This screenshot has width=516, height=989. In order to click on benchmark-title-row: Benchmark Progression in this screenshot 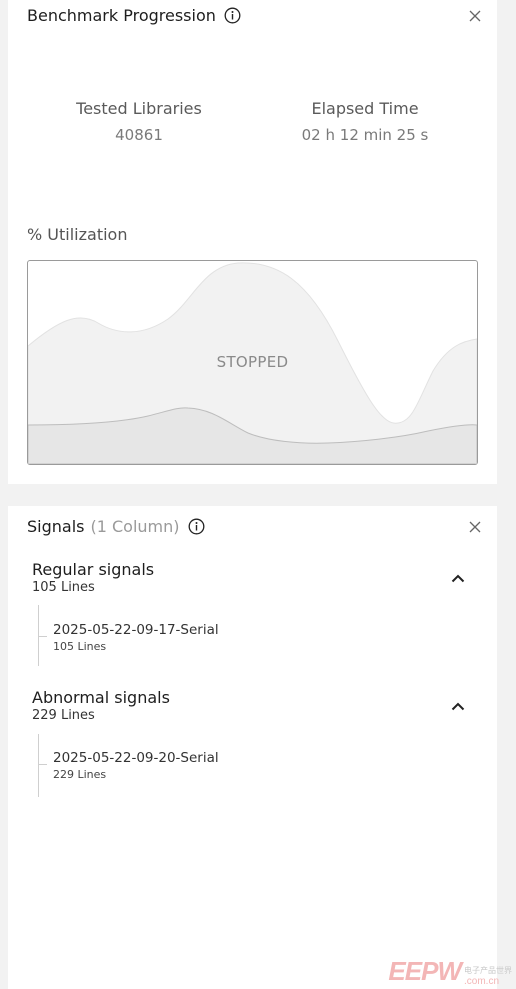, I will do `click(134, 15)`.